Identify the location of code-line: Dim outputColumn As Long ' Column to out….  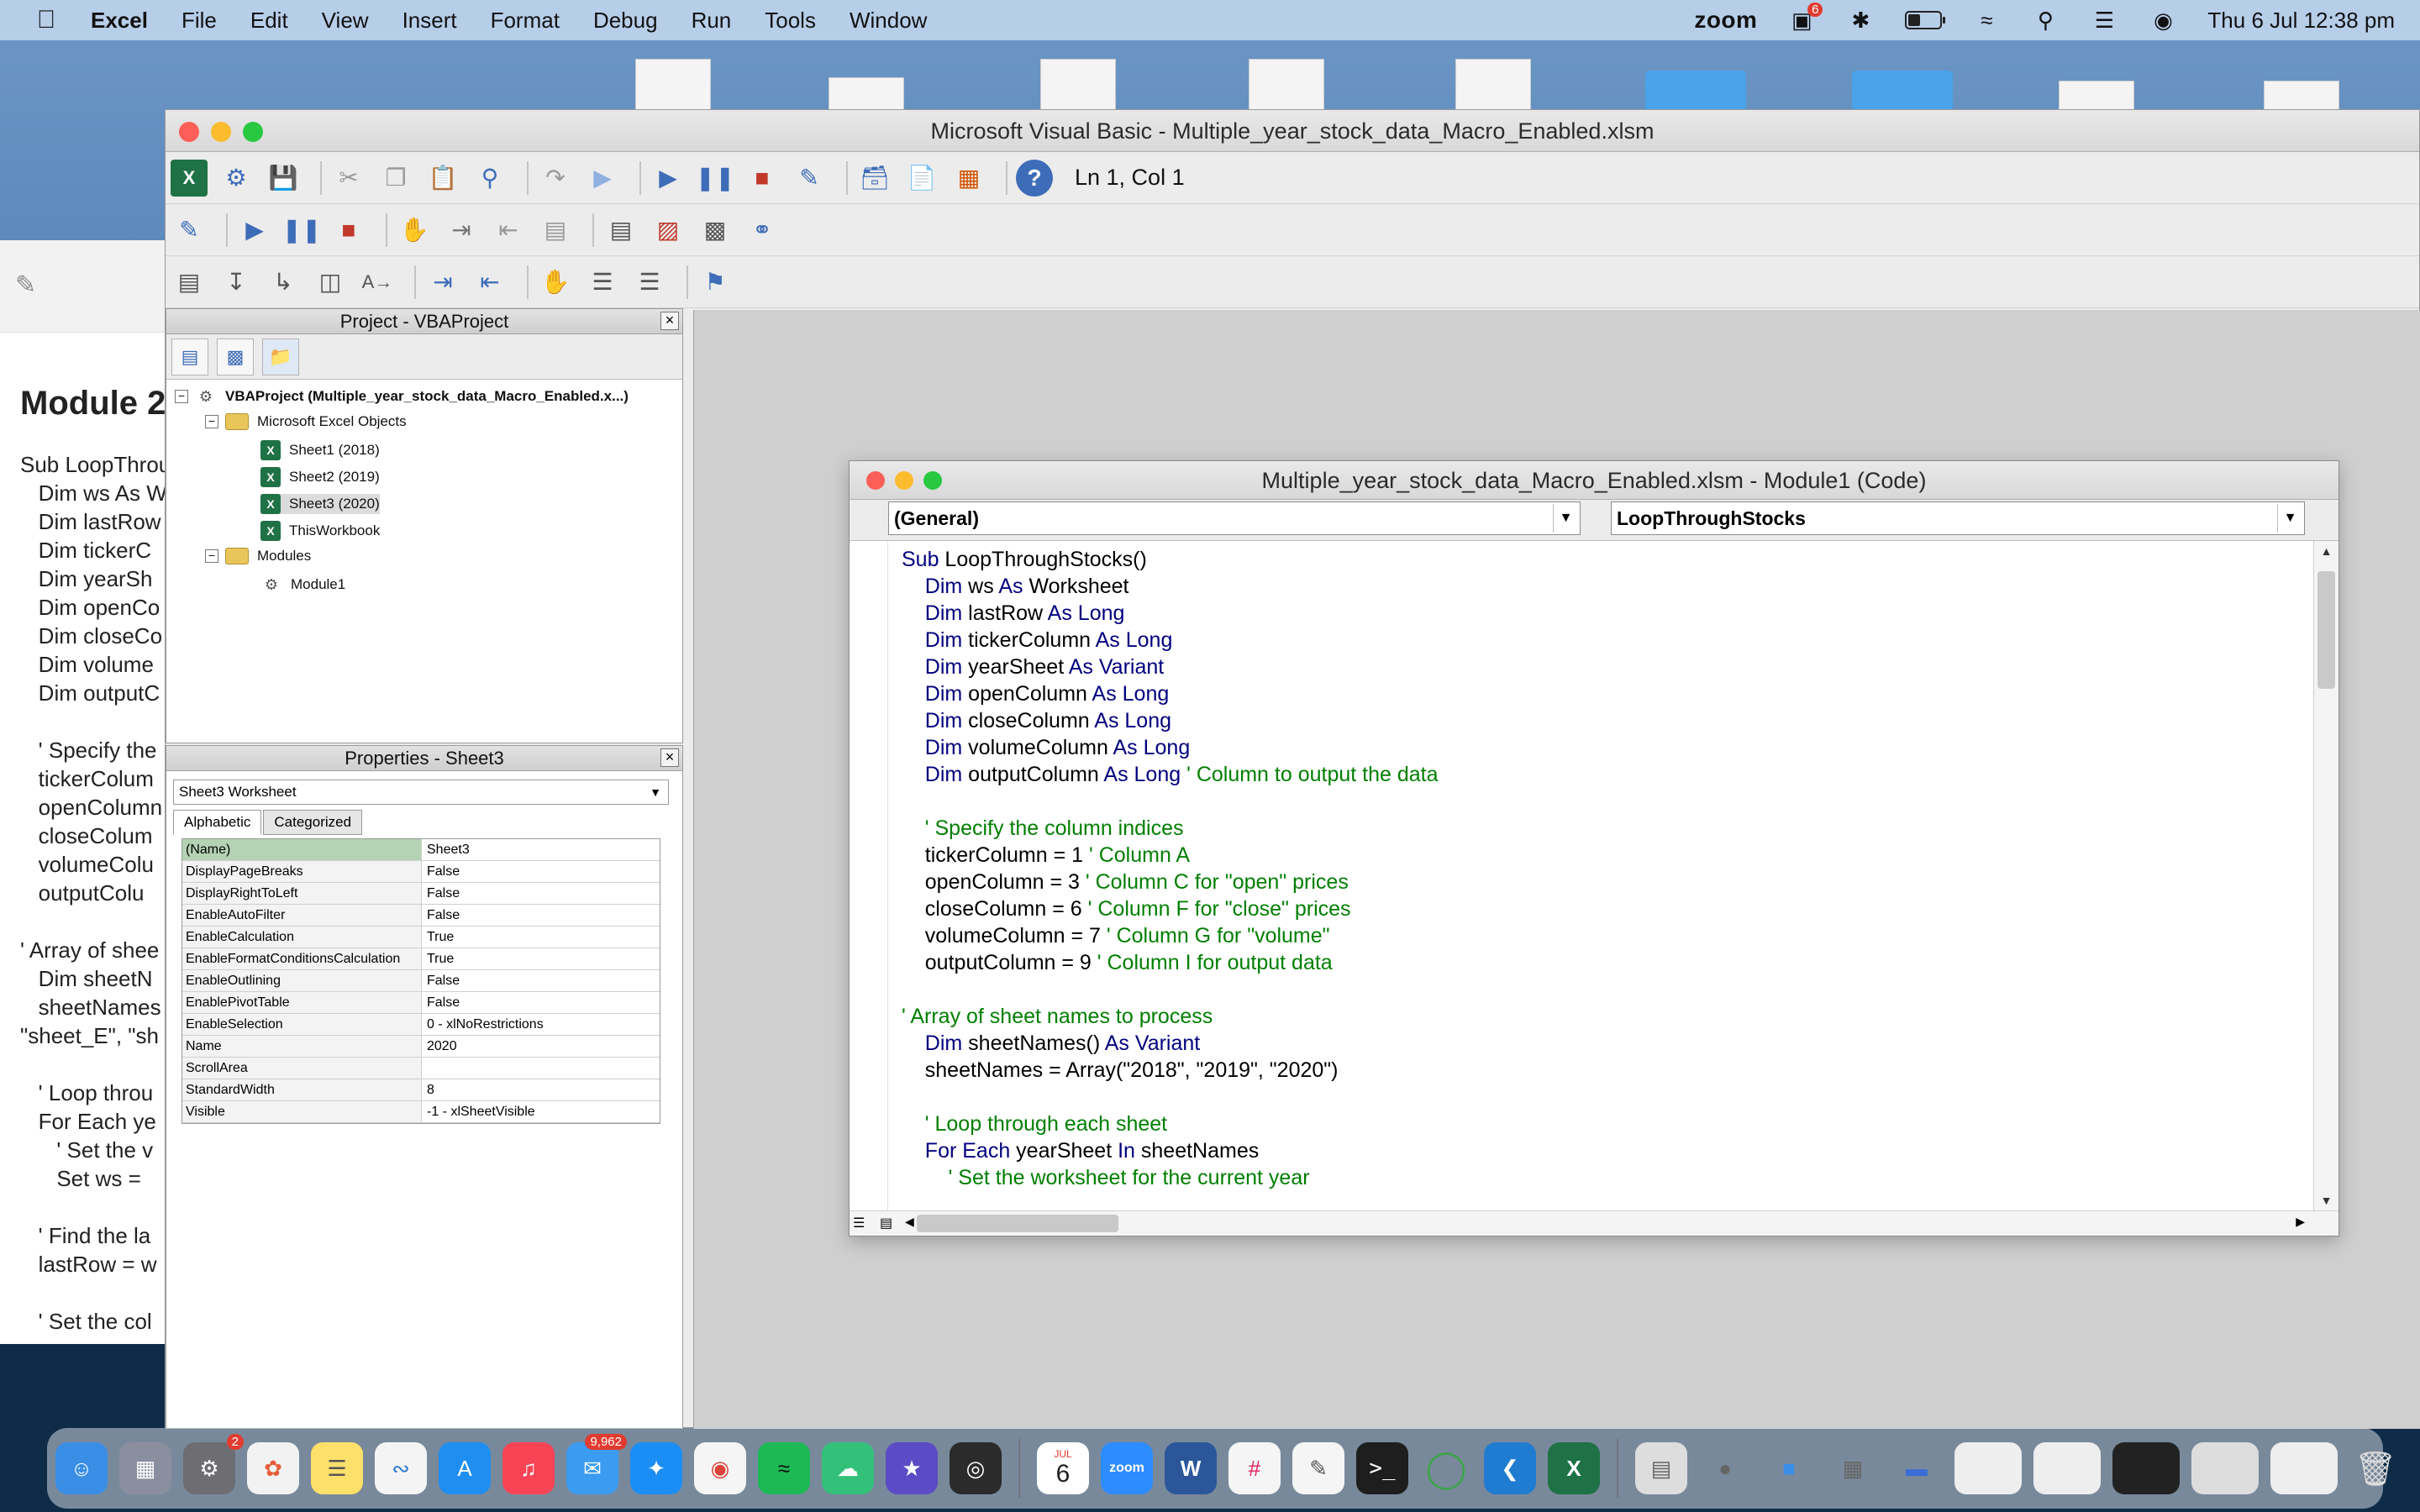
(1170, 774).